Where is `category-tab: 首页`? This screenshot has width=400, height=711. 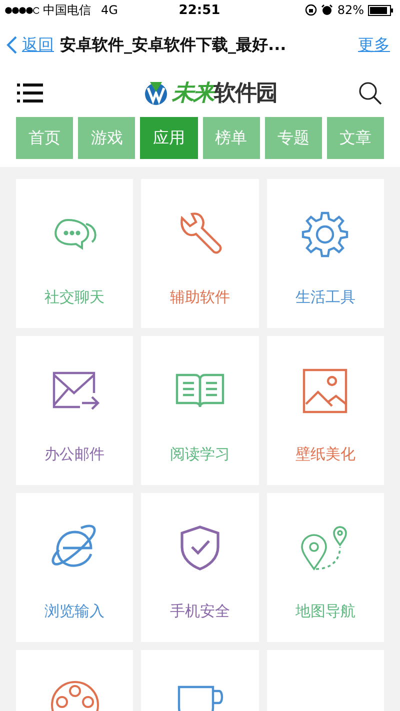 category-tab: 首页 is located at coordinates (45, 138).